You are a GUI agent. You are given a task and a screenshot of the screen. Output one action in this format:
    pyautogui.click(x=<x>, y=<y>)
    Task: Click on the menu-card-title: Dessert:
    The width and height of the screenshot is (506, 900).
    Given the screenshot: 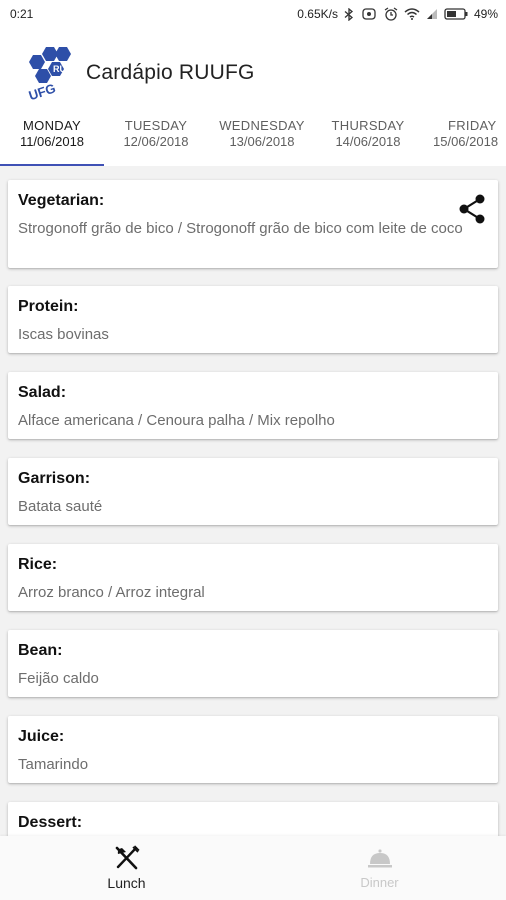 What is the action you would take?
    pyautogui.click(x=50, y=822)
    